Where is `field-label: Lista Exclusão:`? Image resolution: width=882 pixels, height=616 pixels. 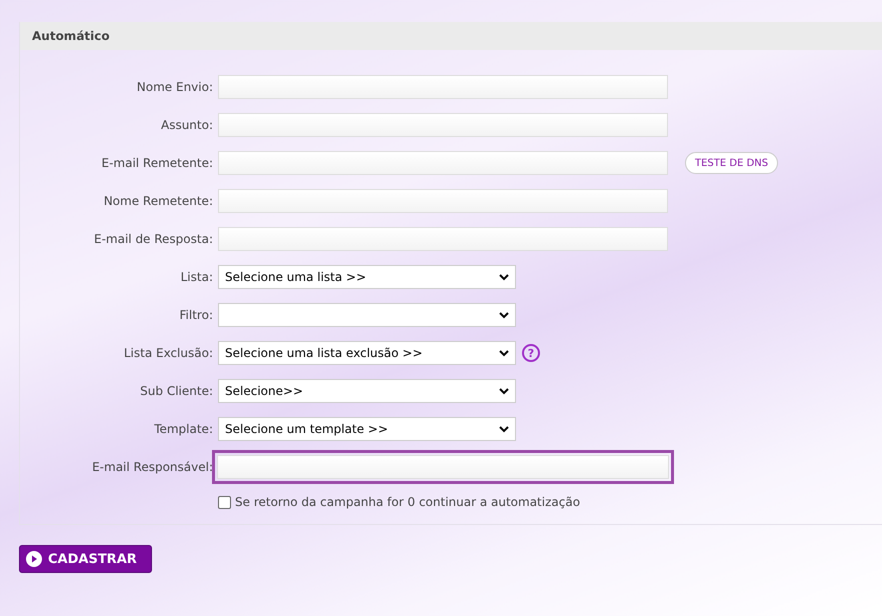 field-label: Lista Exclusão: is located at coordinates (167, 353).